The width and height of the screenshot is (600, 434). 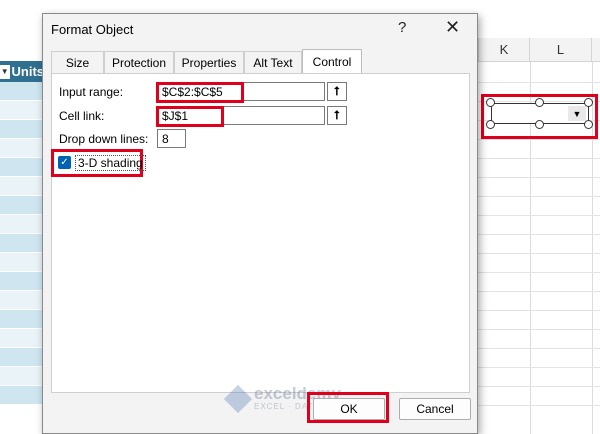 What do you see at coordinates (64, 162) in the screenshot?
I see `checkmark-icon: ✓` at bounding box center [64, 162].